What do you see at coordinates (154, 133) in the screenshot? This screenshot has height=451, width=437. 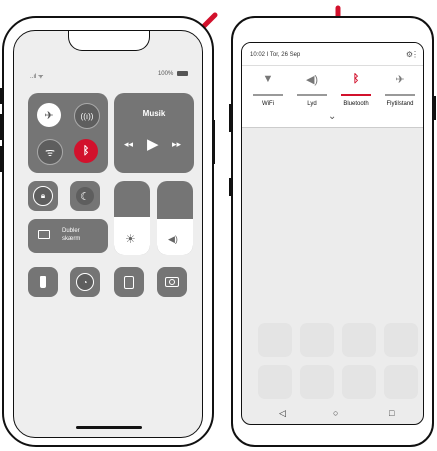 I see `media-tile: Musik ◂◂ ▶ ▸▸` at bounding box center [154, 133].